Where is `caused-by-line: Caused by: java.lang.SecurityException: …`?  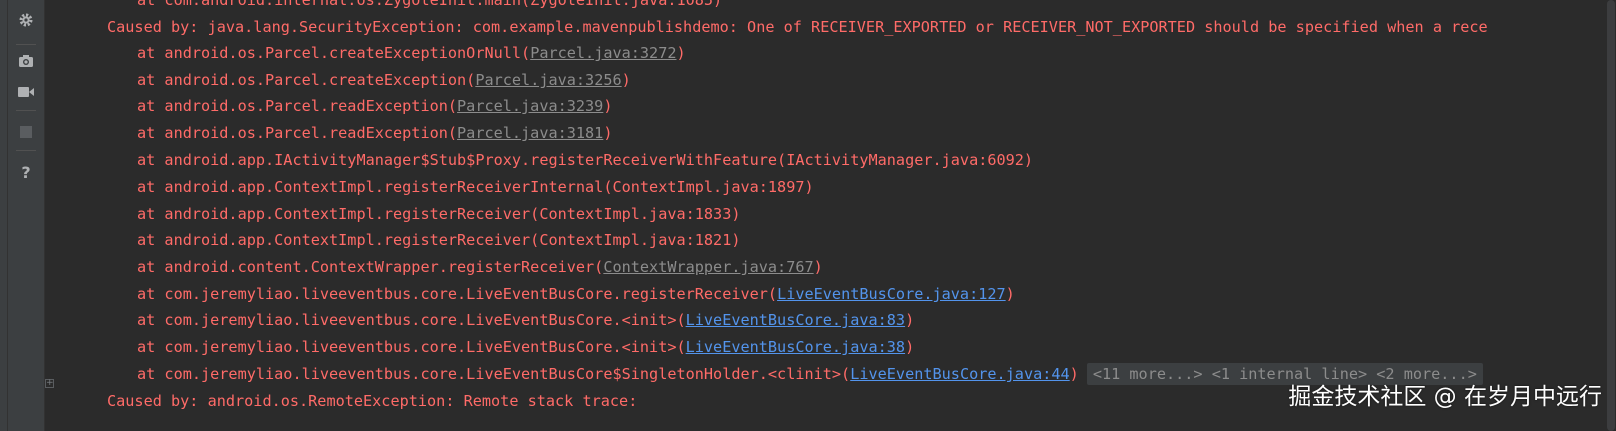 caused-by-line: Caused by: java.lang.SecurityException: … is located at coordinates (797, 27).